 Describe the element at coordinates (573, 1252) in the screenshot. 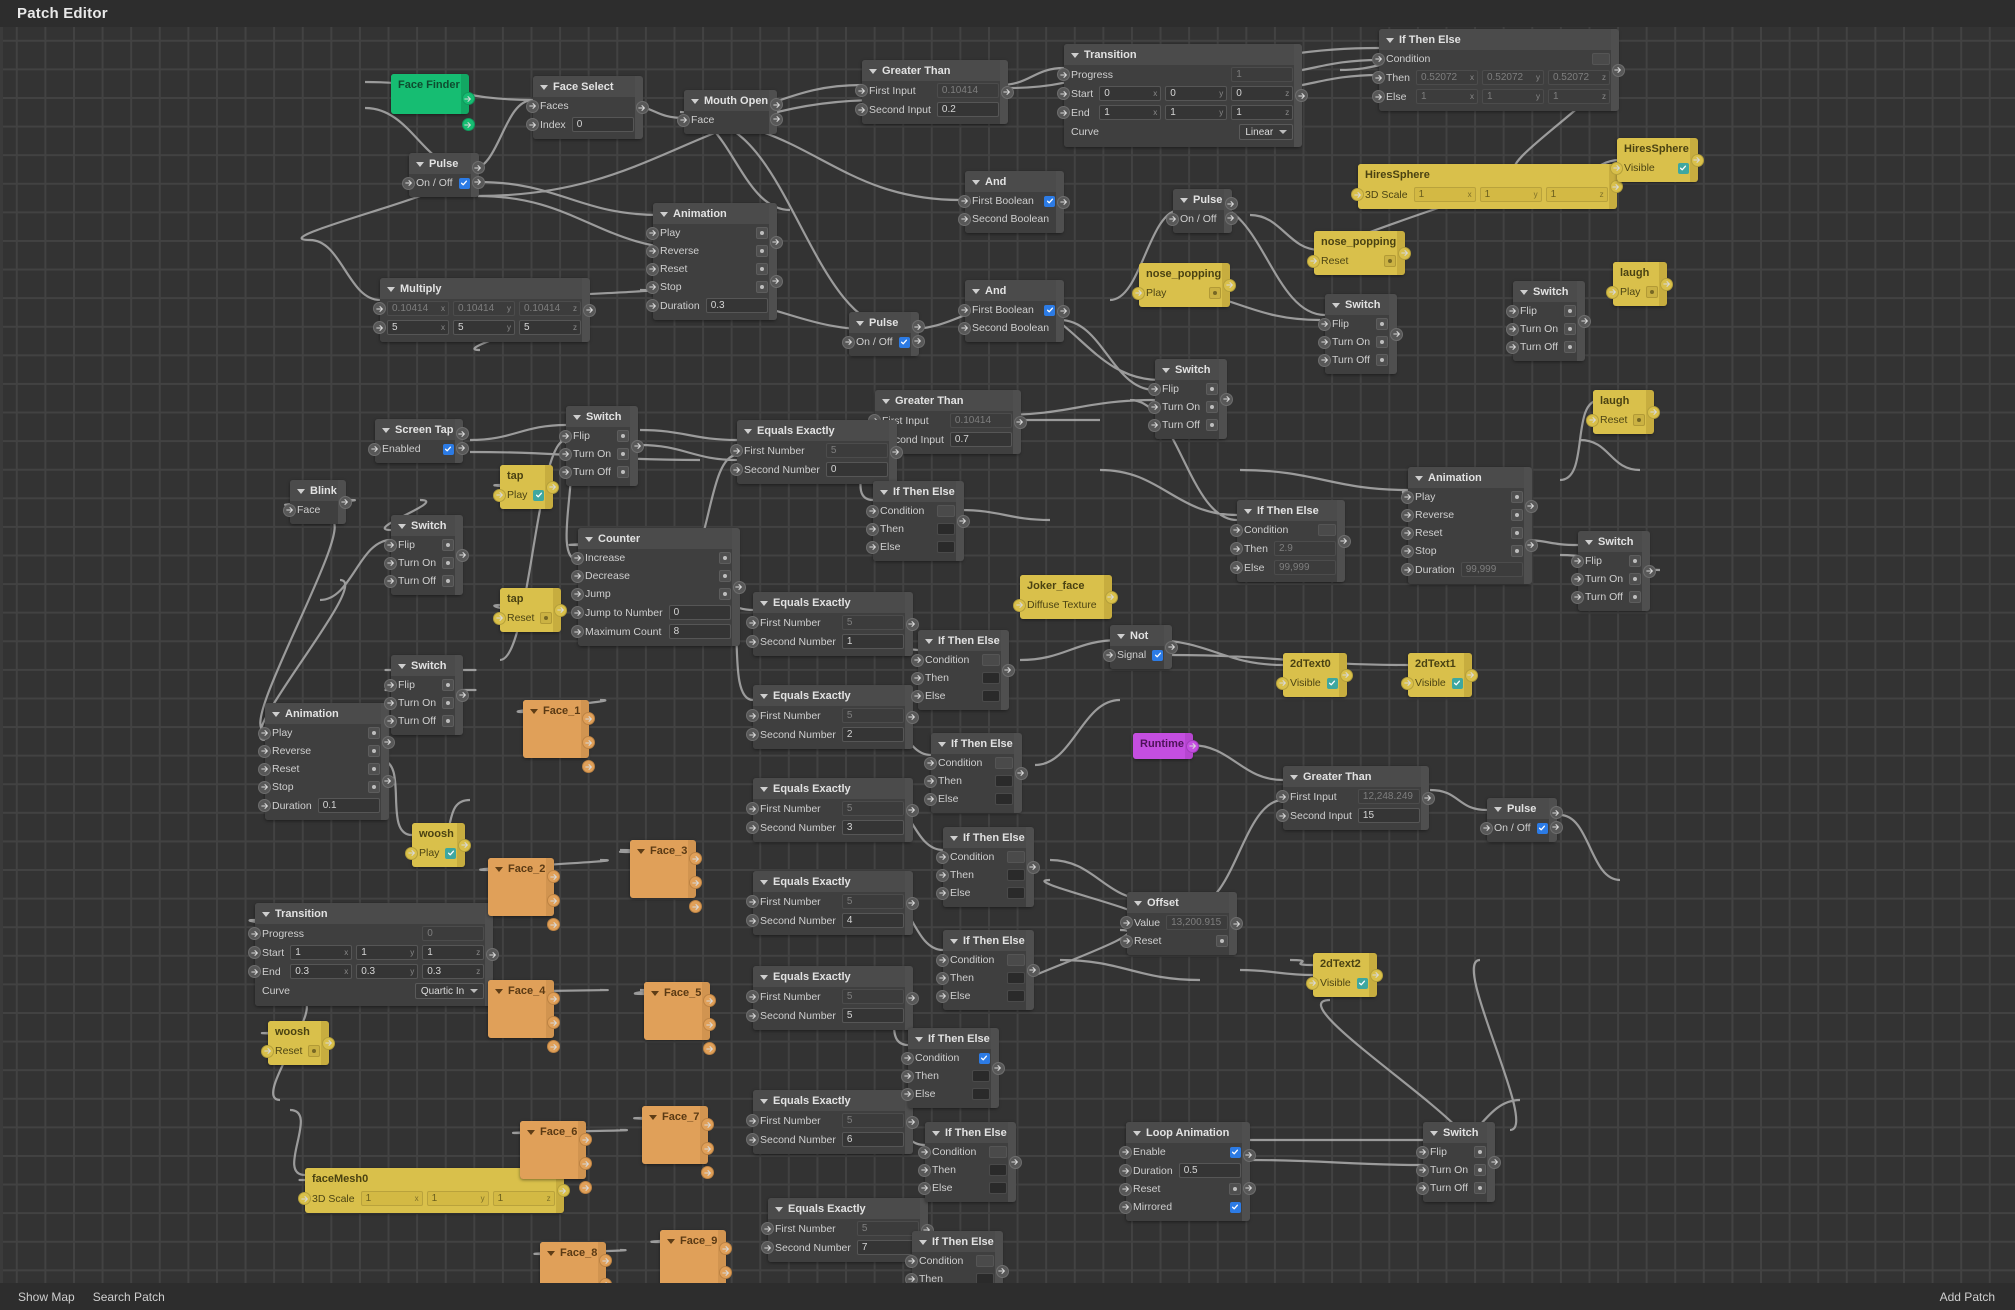

I see `node-header: Face_8` at that location.